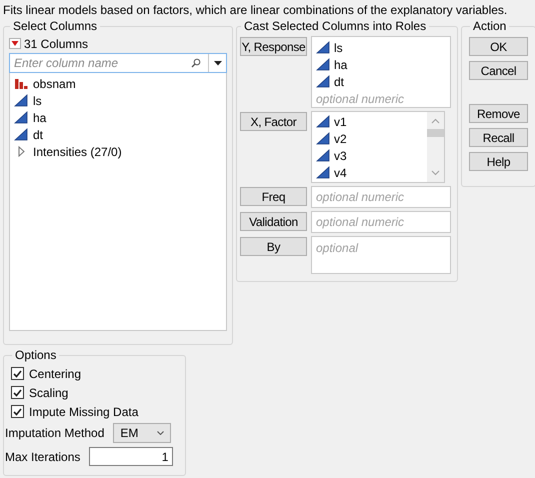 The image size is (535, 478). Describe the element at coordinates (21, 151) in the screenshot. I see `expand-icon` at that location.